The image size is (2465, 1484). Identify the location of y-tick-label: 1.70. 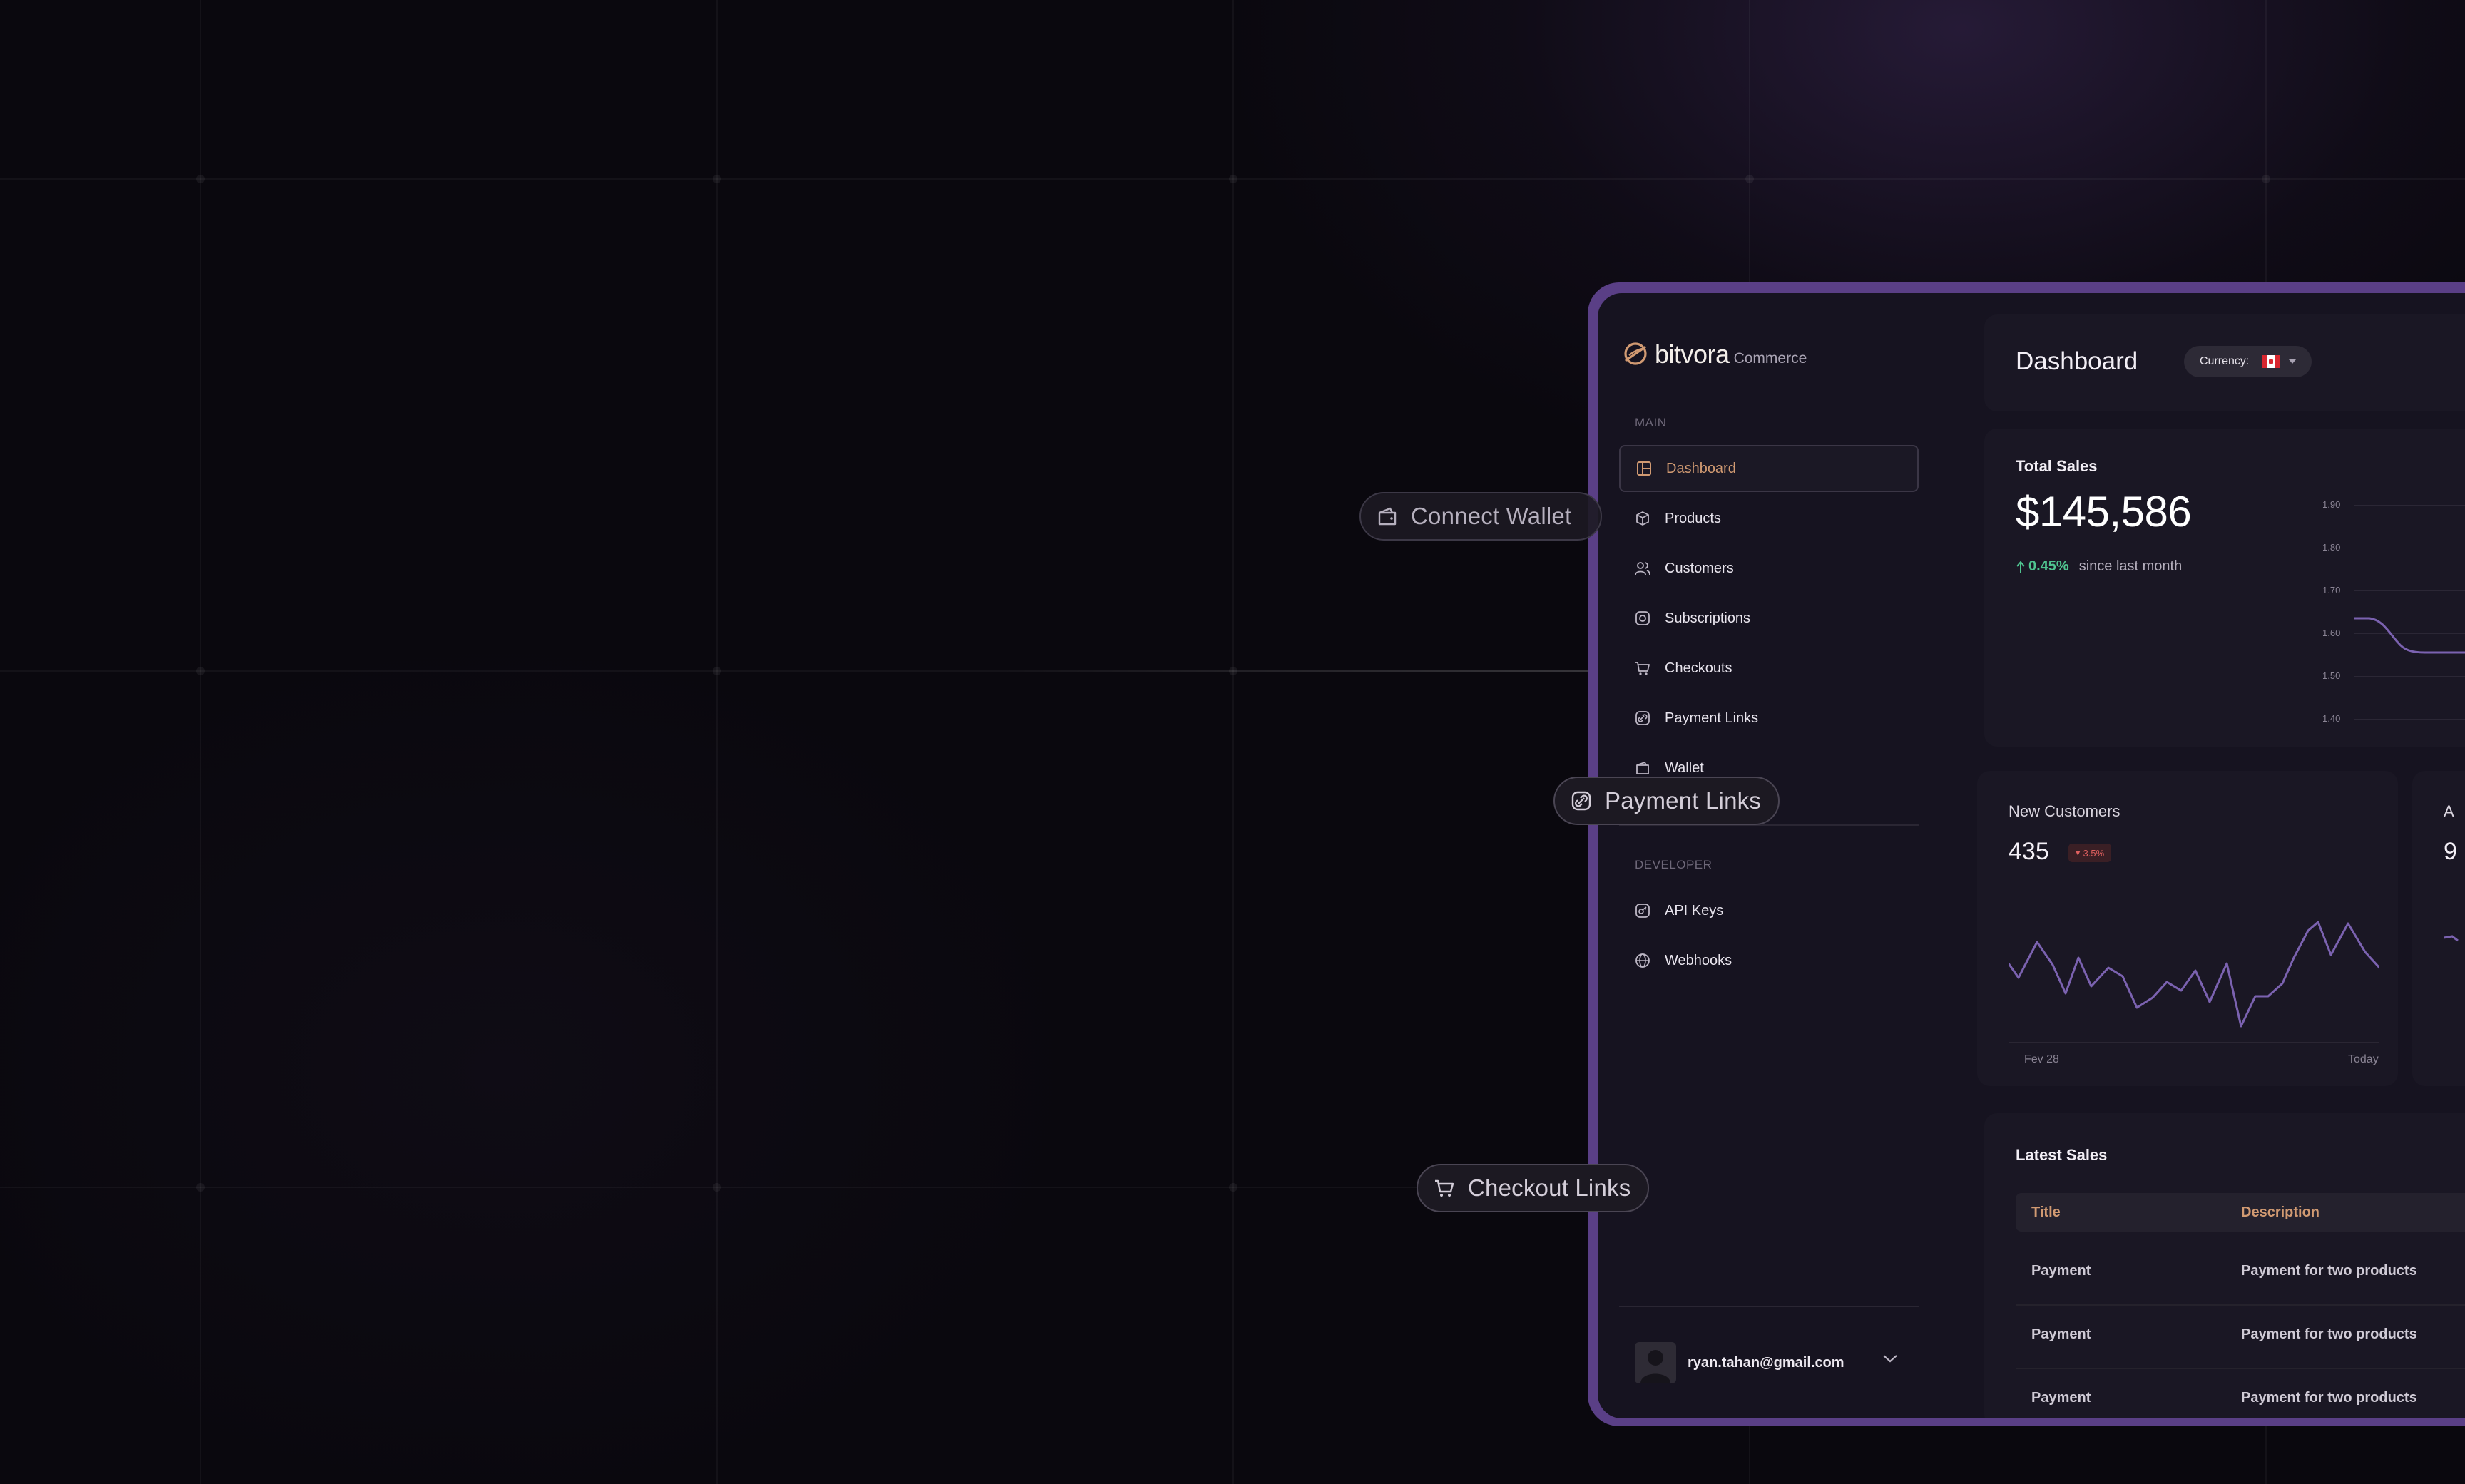
(2331, 590).